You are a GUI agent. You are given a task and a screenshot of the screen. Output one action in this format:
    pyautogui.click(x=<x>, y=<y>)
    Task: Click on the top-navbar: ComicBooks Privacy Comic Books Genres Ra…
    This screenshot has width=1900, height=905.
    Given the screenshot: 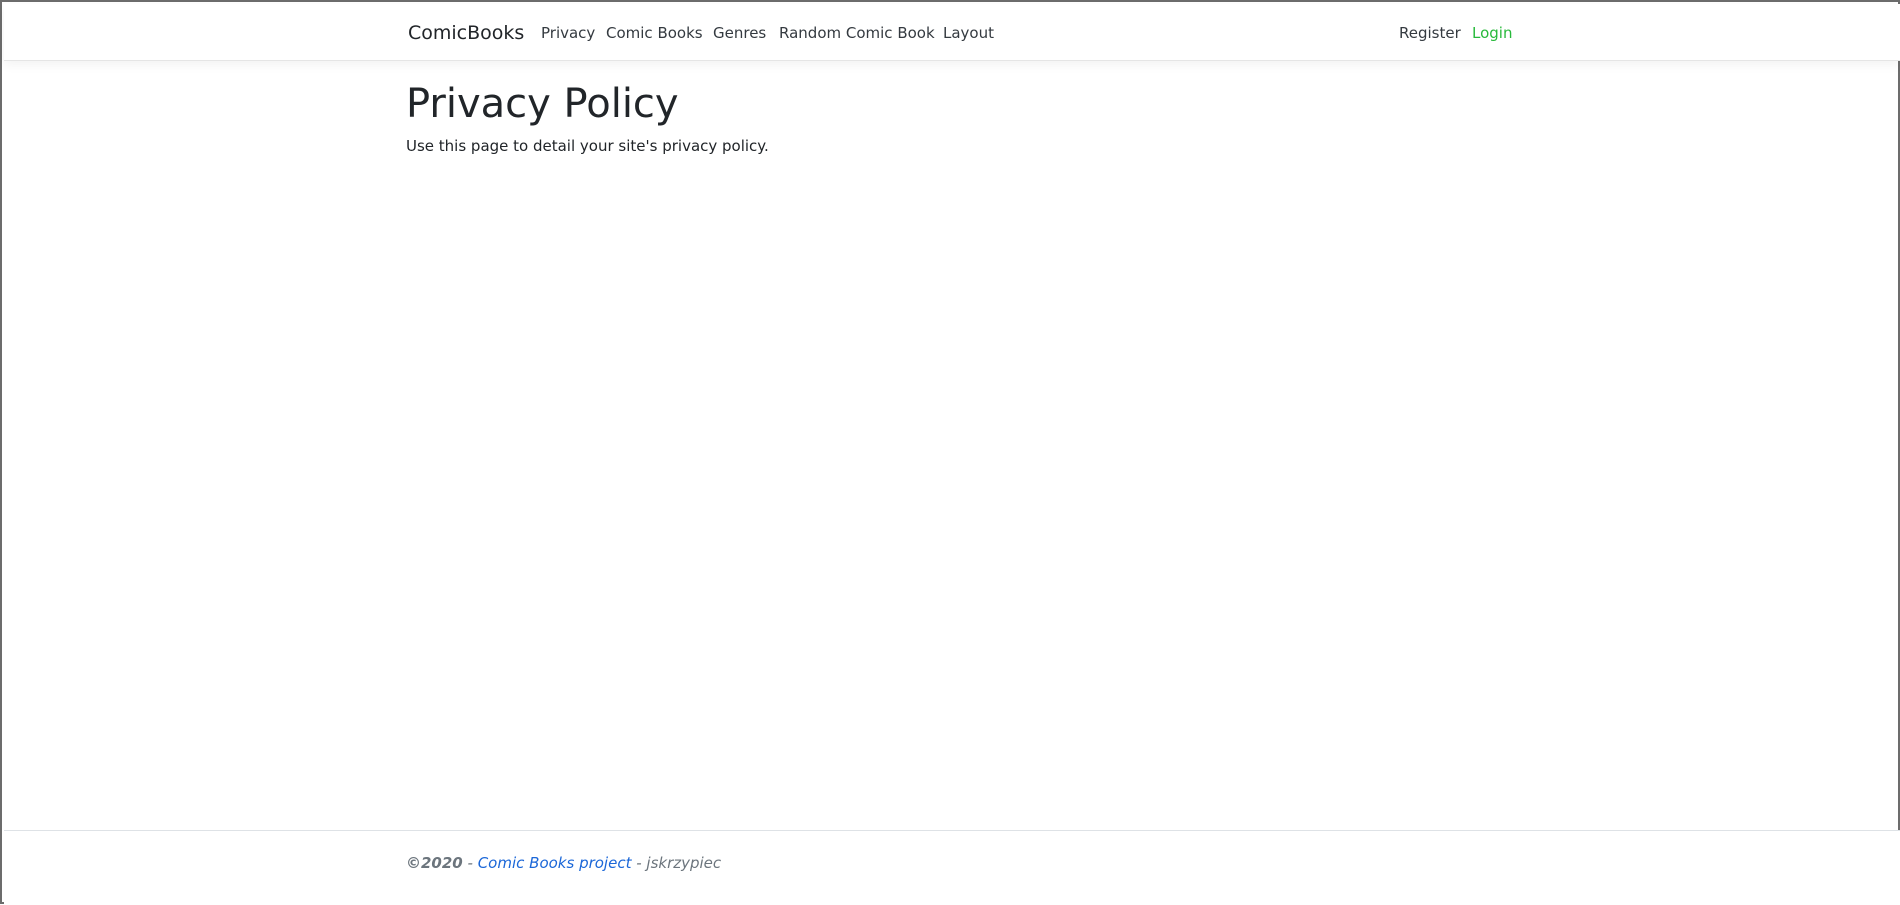 What is the action you would take?
    pyautogui.click(x=952, y=32)
    